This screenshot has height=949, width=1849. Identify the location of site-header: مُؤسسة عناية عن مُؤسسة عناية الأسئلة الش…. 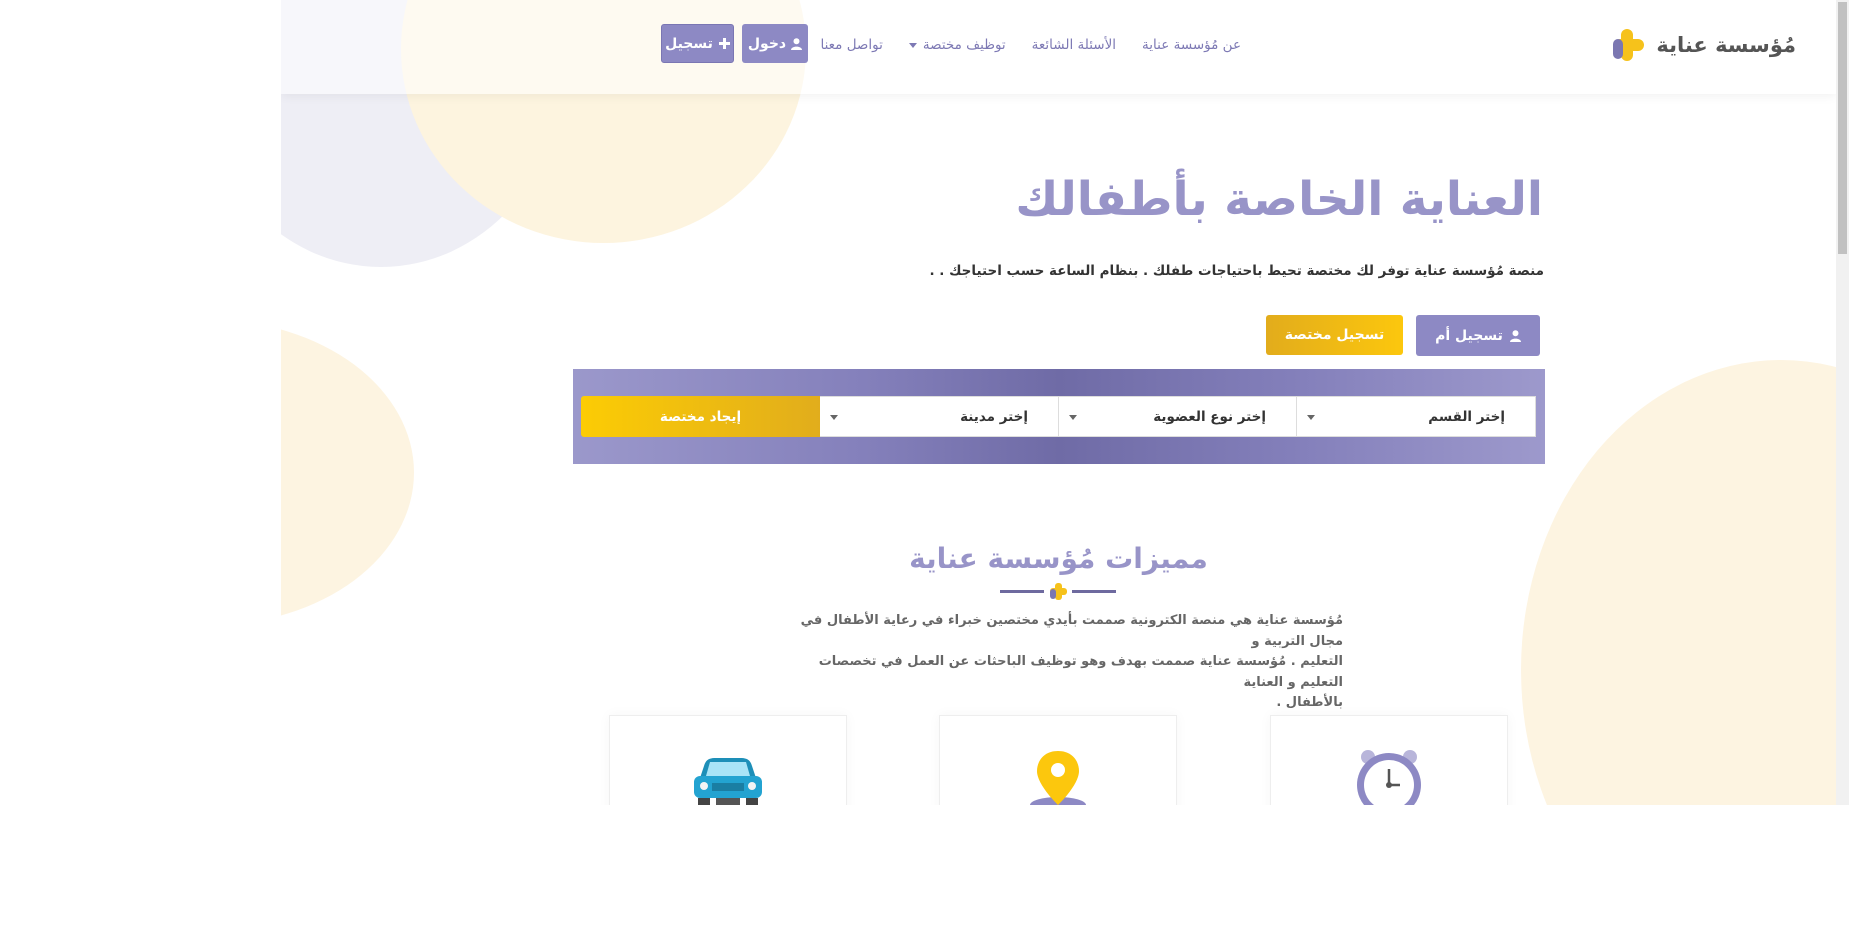
(1058, 47).